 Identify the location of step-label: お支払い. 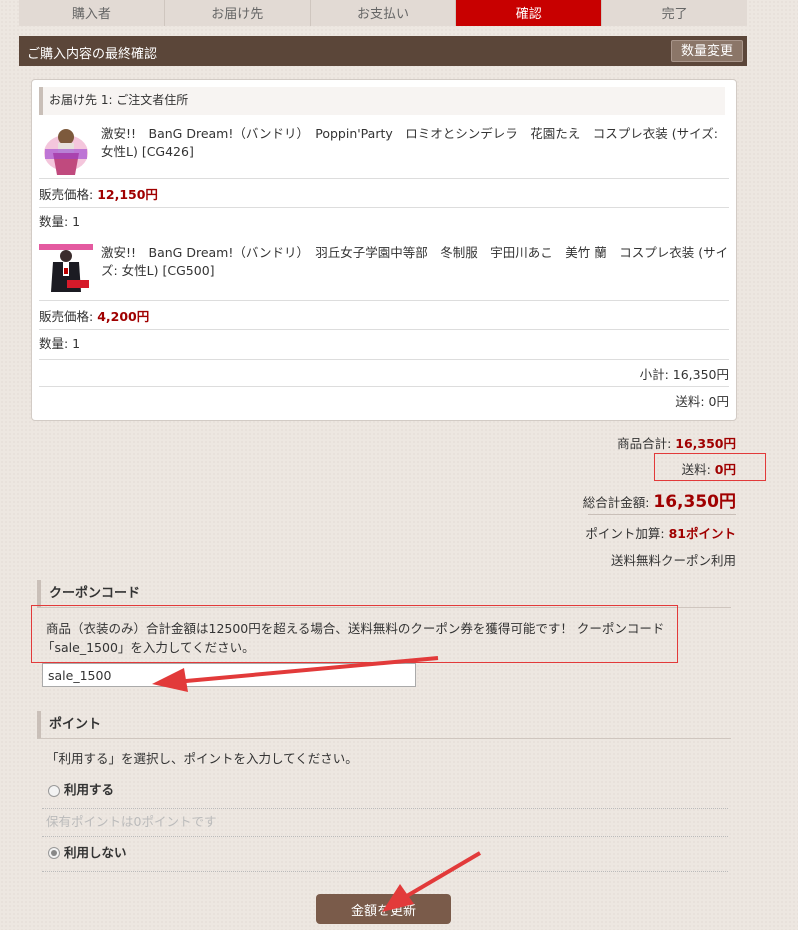
(382, 14).